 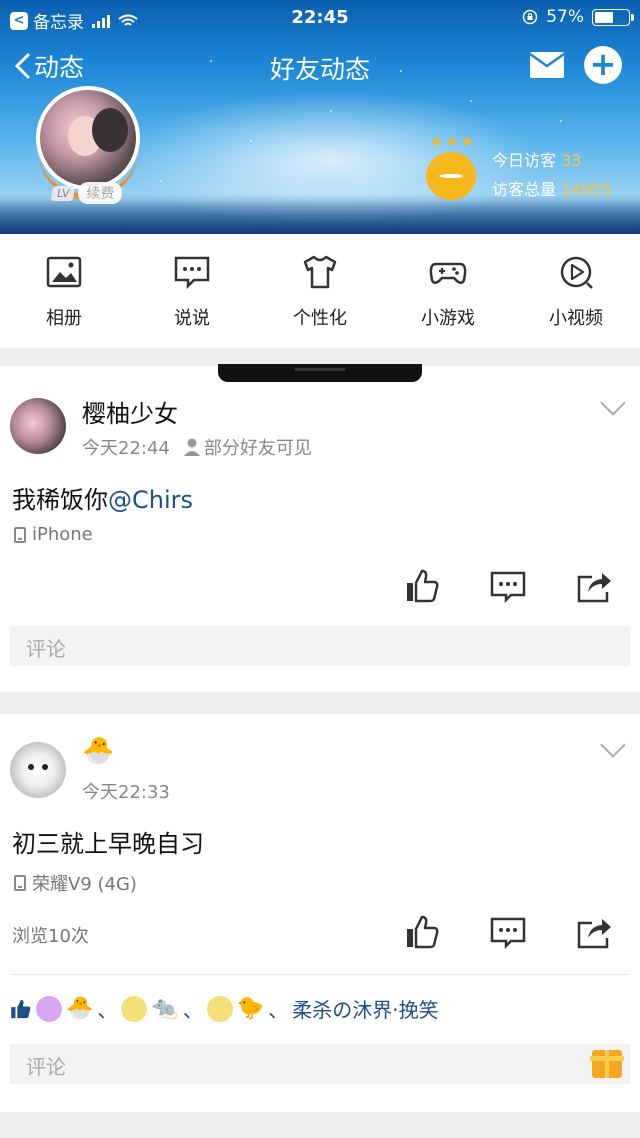 What do you see at coordinates (448, 273) in the screenshot?
I see `gamepad-icon` at bounding box center [448, 273].